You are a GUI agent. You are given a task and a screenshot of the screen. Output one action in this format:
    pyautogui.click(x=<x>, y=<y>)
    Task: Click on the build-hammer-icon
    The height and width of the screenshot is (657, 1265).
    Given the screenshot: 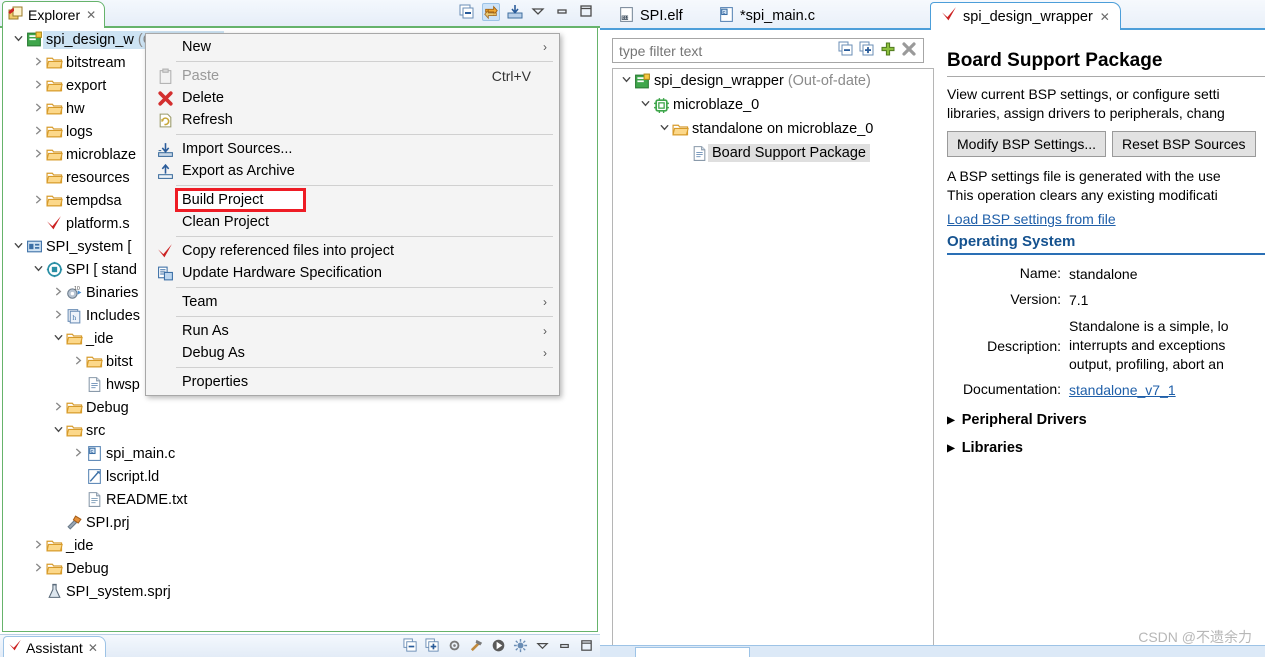 What is the action you would take?
    pyautogui.click(x=476, y=647)
    